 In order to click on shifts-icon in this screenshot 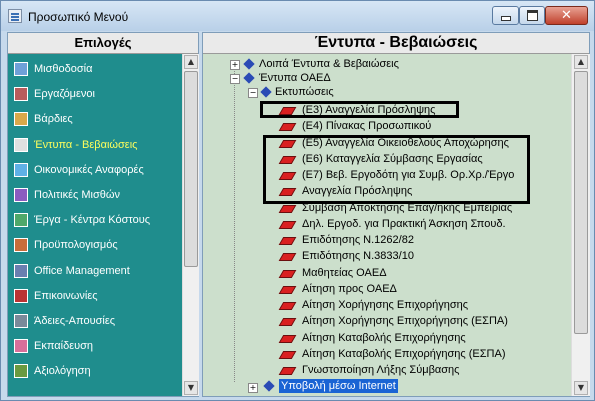, I will do `click(21, 119)`.